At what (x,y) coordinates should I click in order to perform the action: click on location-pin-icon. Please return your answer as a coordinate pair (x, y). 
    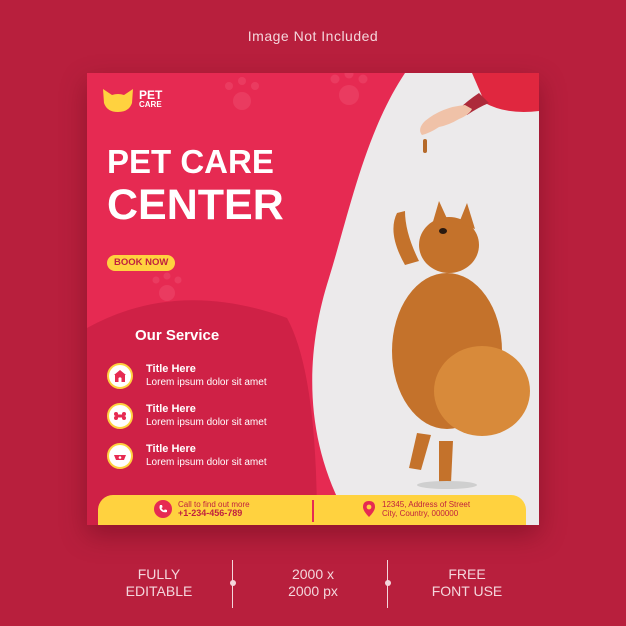
    Looking at the image, I should click on (369, 509).